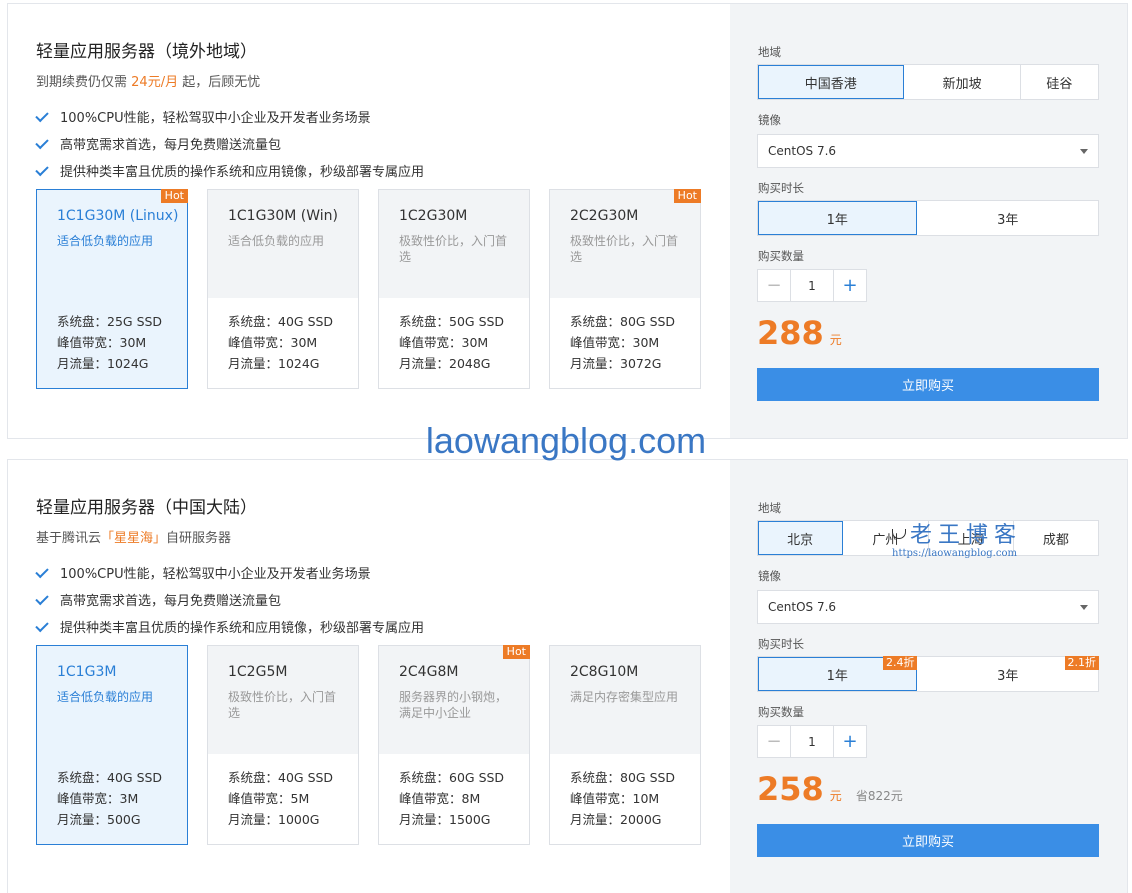 The image size is (1132, 893). I want to click on price-display: 288 元, so click(799, 333).